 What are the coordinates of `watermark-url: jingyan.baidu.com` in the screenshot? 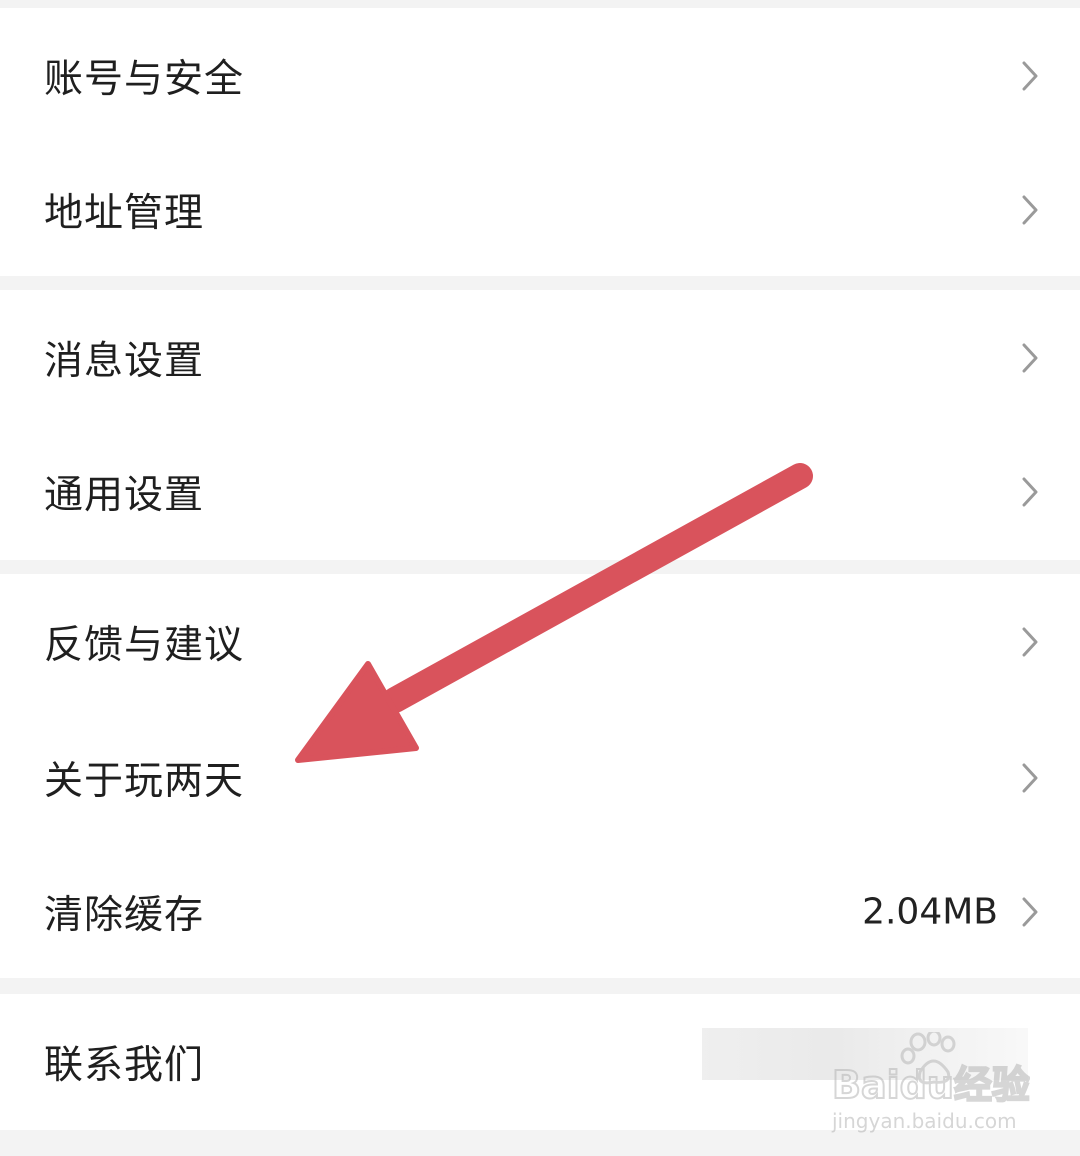 It's located at (924, 1121).